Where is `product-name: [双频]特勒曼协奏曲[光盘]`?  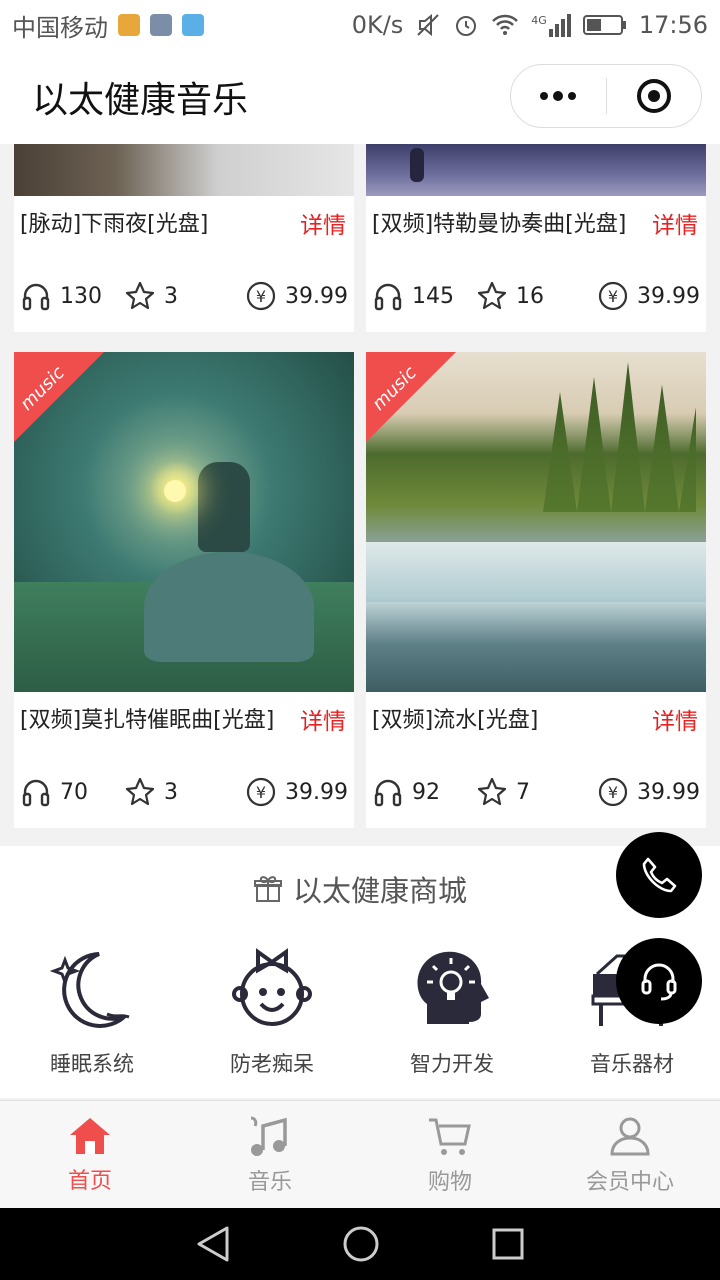
product-name: [双频]特勒曼协奏曲[光盘] is located at coordinates (499, 224).